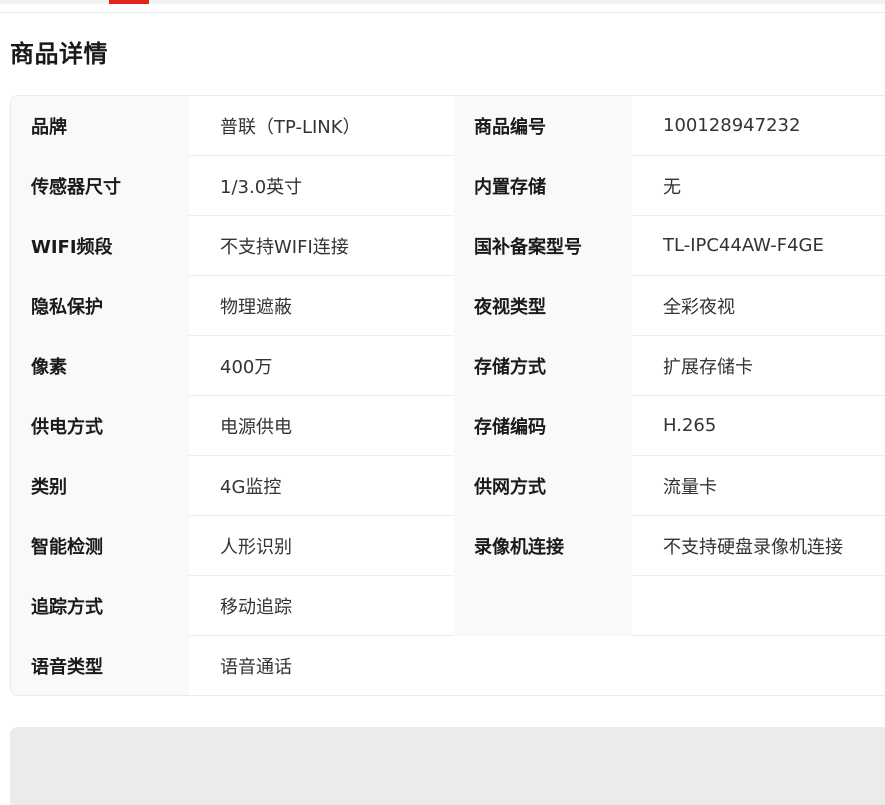 The image size is (885, 805). I want to click on spec-row: 语音类型 语音通话, so click(448, 665).